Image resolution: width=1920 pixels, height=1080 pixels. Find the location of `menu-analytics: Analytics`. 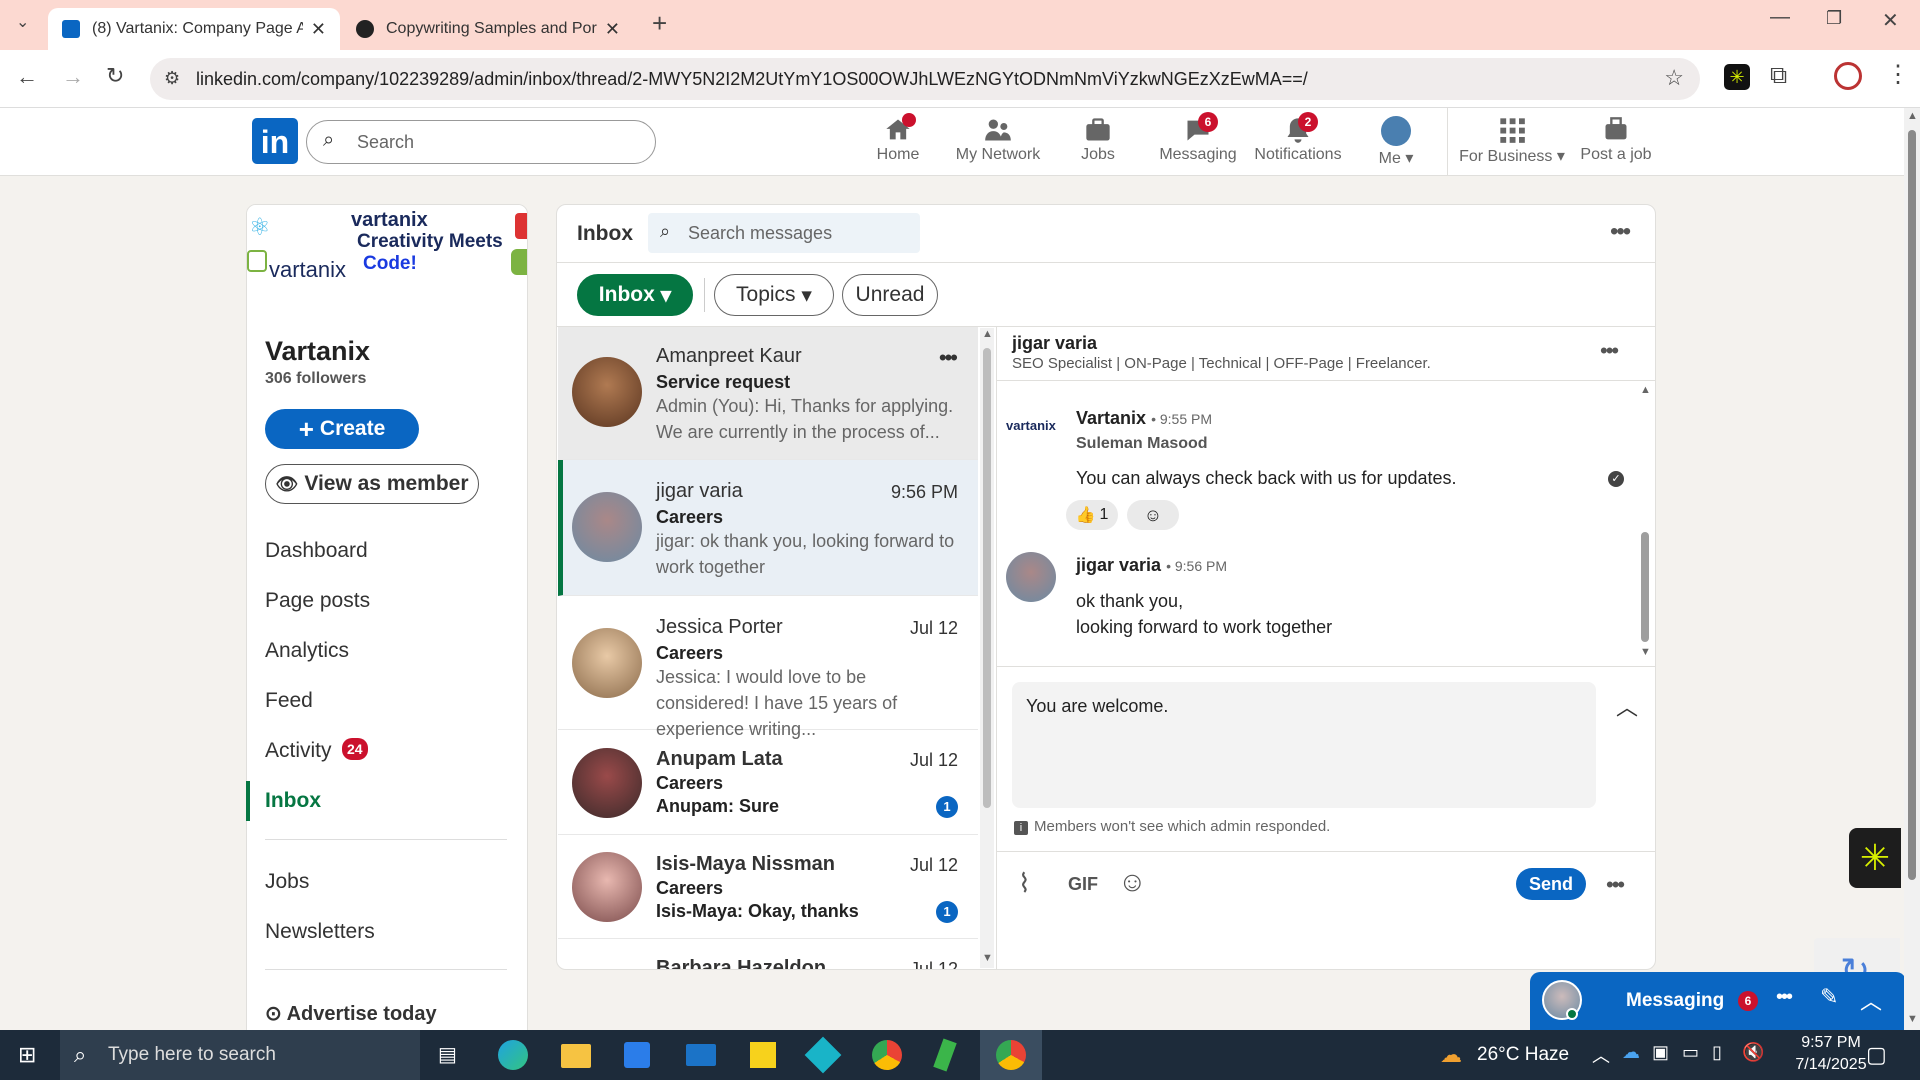

menu-analytics: Analytics is located at coordinates (307, 651).